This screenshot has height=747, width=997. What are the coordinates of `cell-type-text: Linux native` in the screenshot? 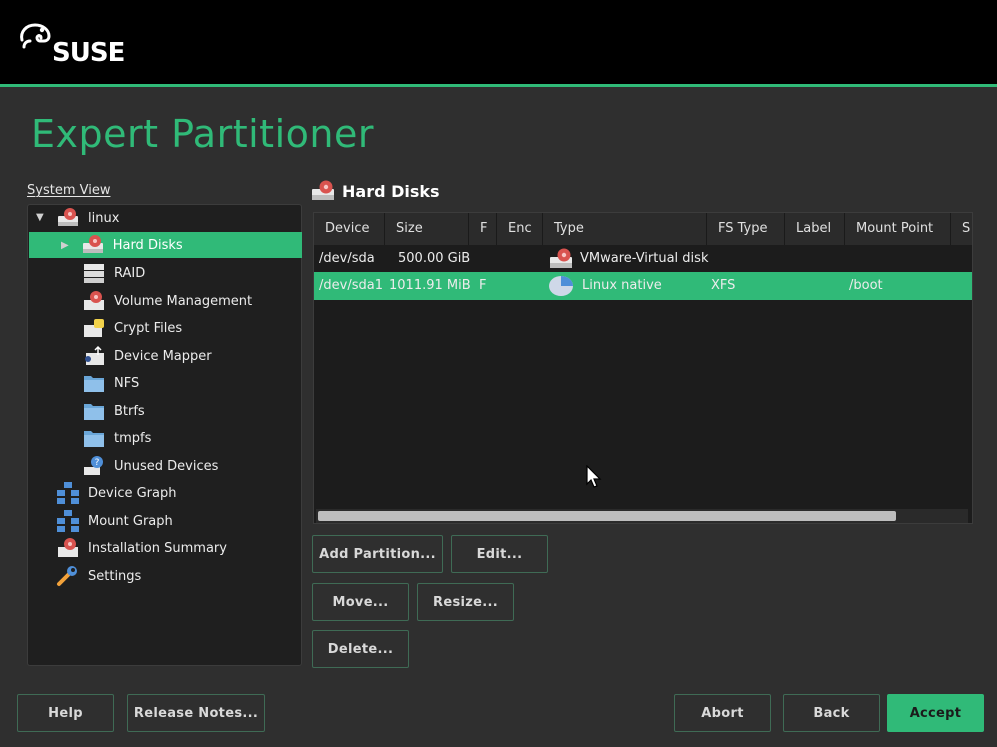 It's located at (622, 285).